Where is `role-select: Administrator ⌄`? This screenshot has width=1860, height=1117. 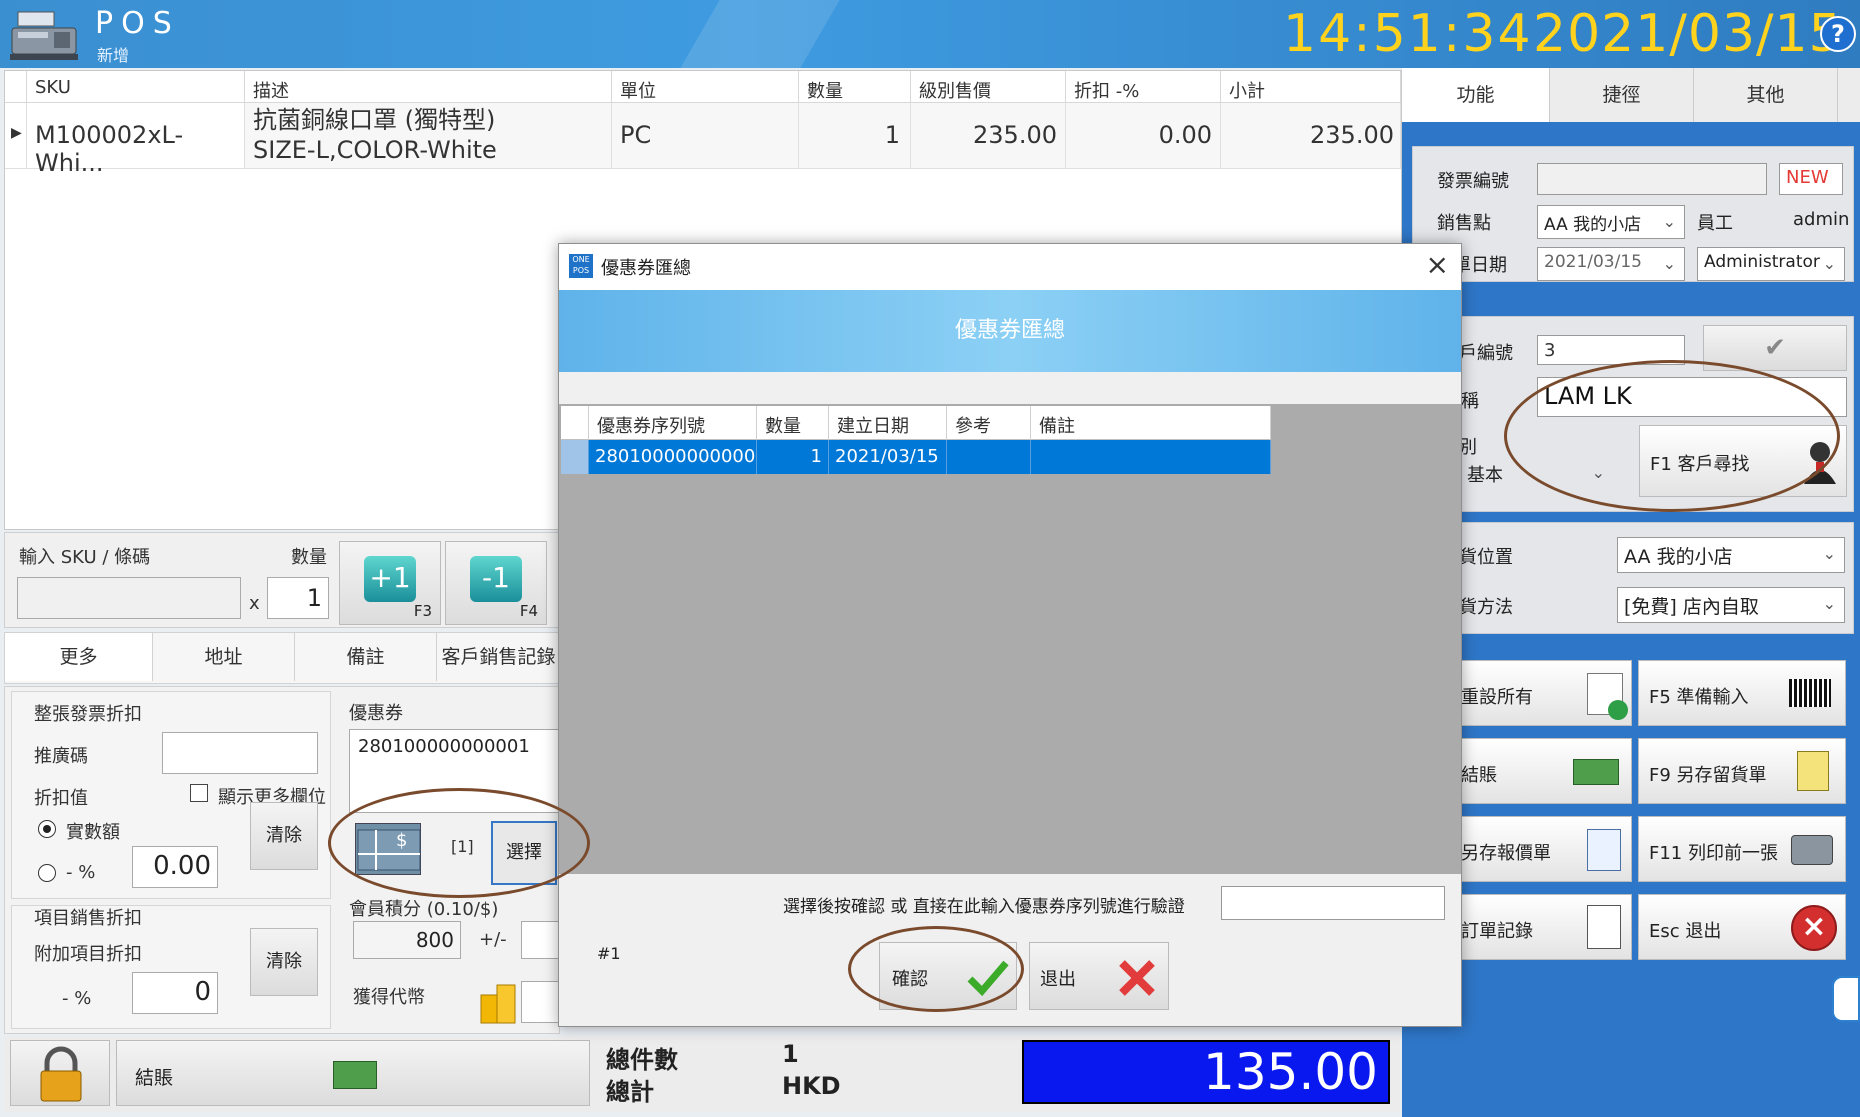
role-select: Administrator ⌄ is located at coordinates (1771, 264).